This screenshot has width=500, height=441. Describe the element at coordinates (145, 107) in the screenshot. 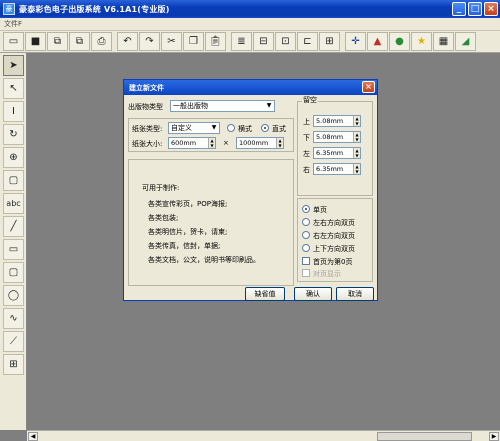

I see `pub-type-label: 出版物类型` at that location.